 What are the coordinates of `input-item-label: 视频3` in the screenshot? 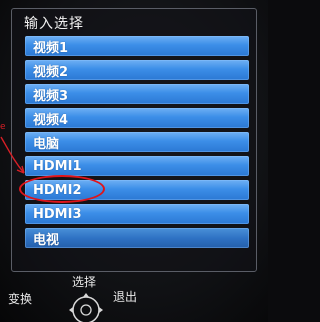 It's located at (51, 96).